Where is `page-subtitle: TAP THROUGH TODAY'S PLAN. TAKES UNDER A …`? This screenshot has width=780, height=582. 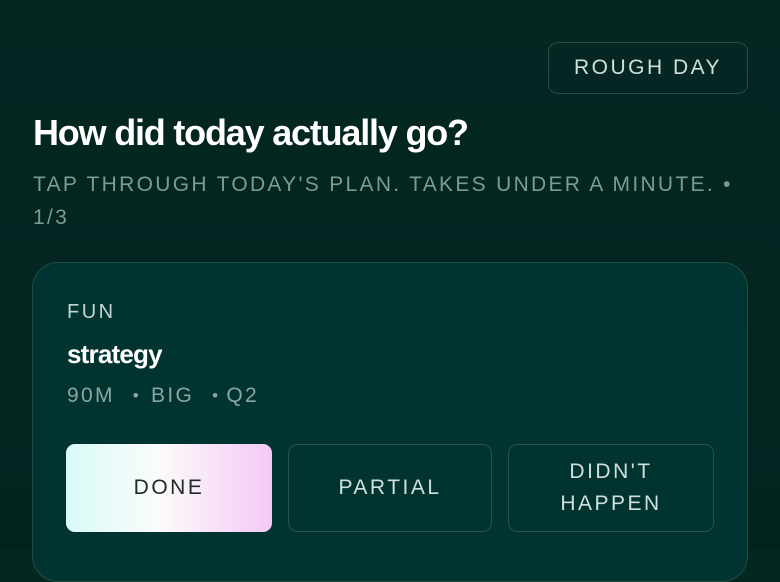 page-subtitle: TAP THROUGH TODAY'S PLAN. TAKES UNDER A … is located at coordinates (383, 201).